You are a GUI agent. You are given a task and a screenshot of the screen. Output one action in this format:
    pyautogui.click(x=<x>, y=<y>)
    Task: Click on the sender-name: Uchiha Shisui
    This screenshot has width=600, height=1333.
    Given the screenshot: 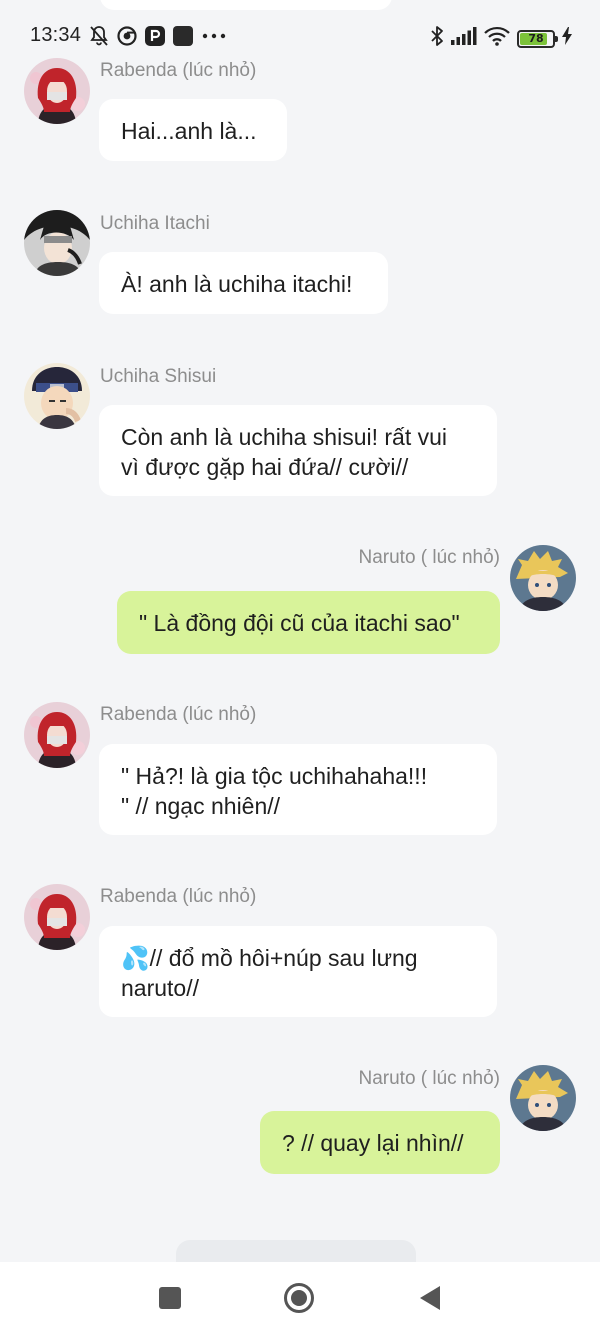 What is the action you would take?
    pyautogui.click(x=158, y=376)
    